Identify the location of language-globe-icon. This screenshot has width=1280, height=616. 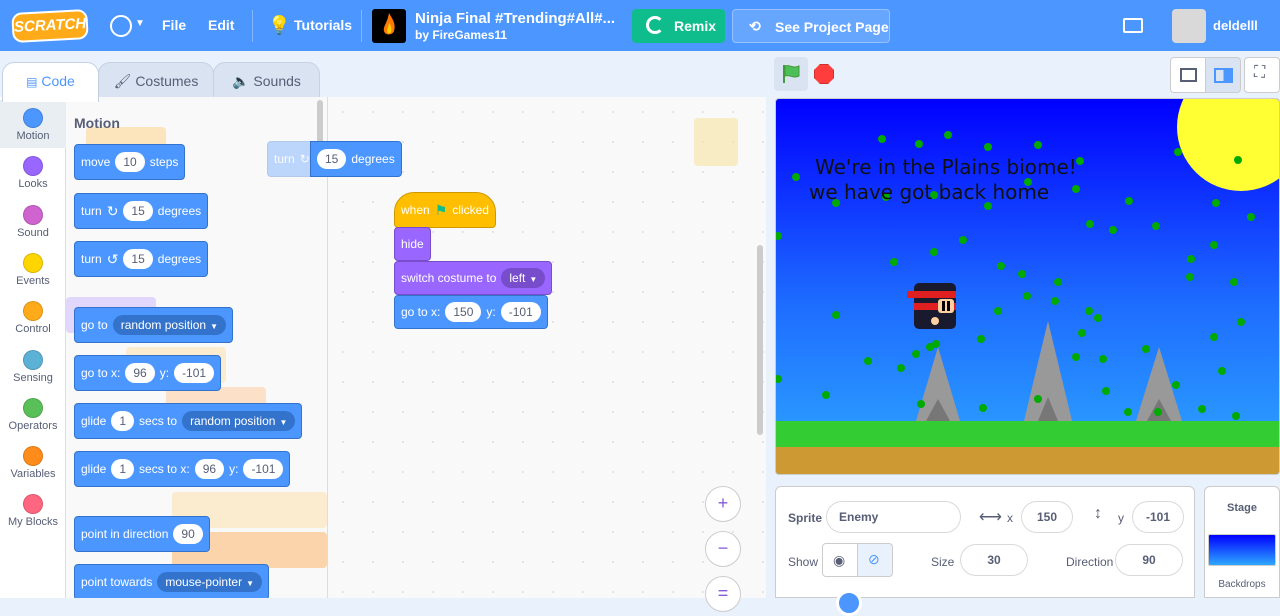
(121, 26).